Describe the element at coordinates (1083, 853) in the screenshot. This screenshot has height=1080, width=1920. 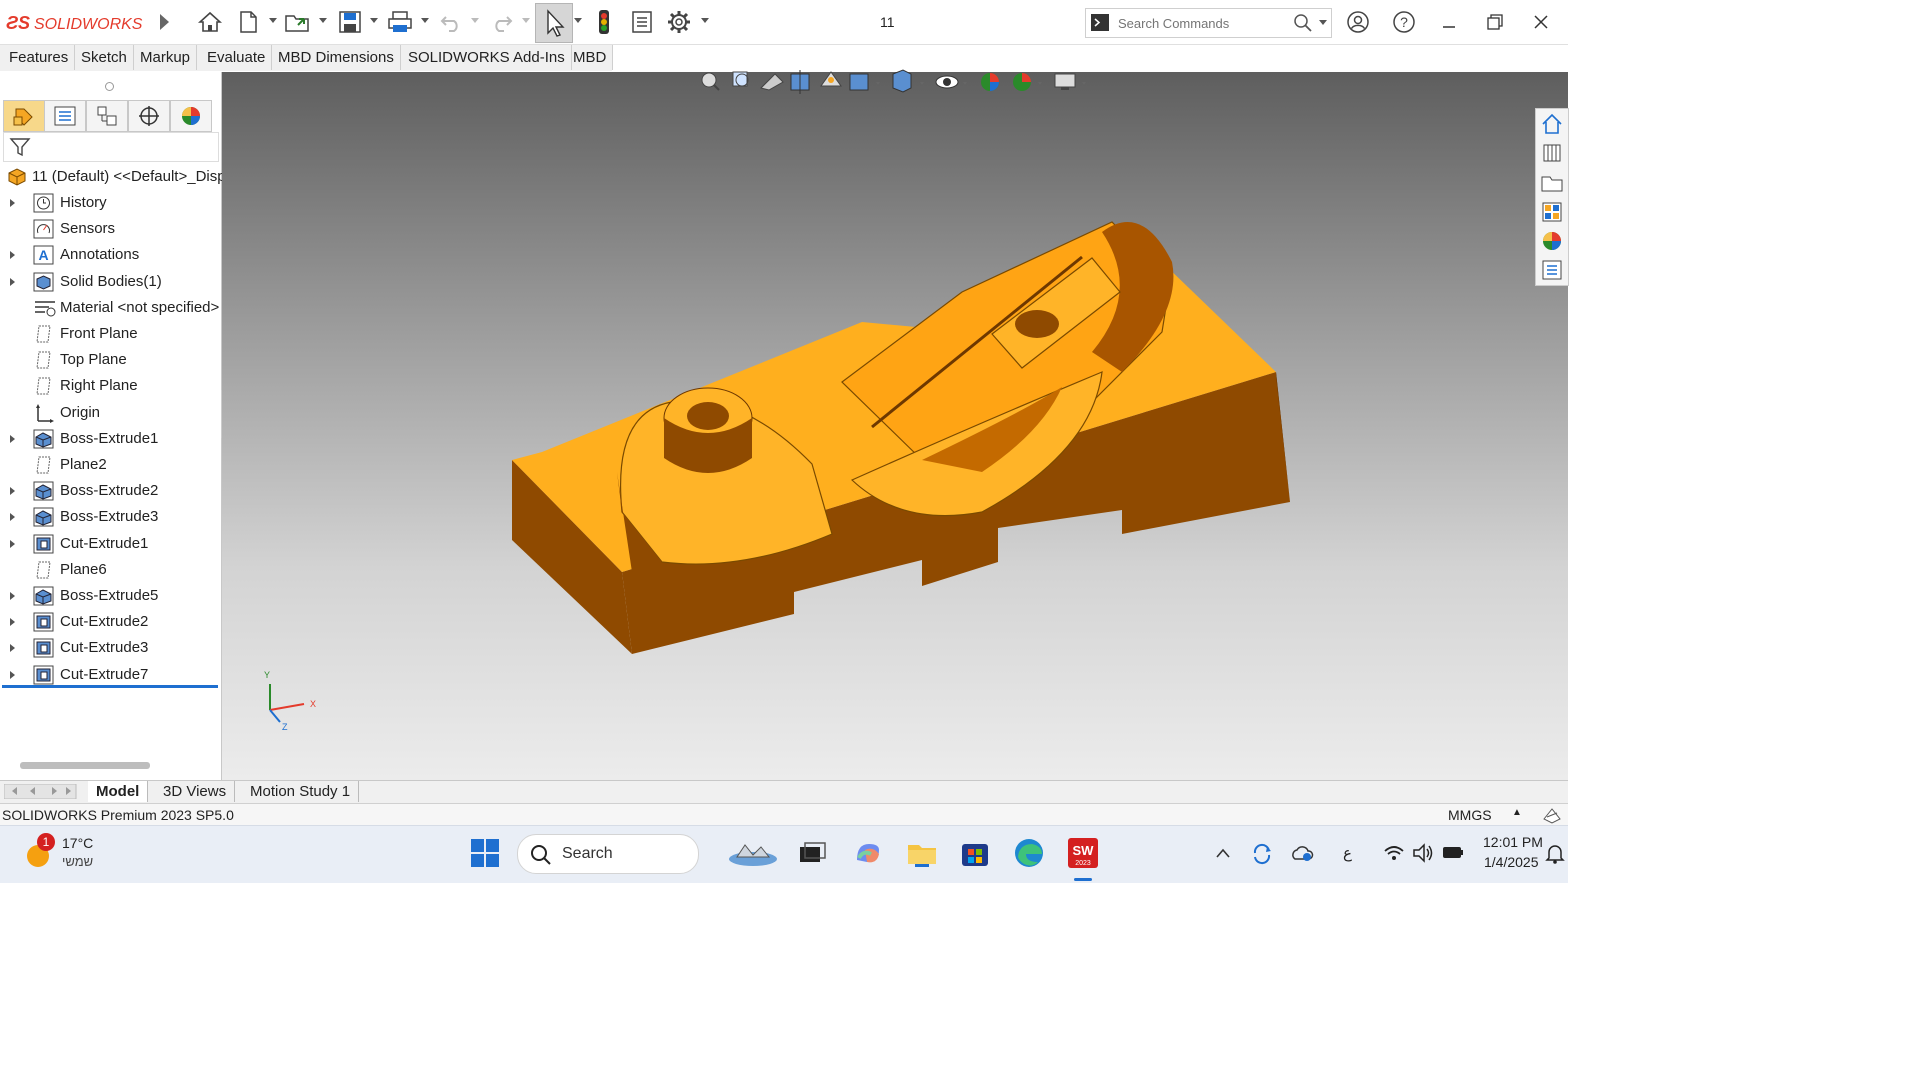
I see `solidworks-taskbar-icon: SW 2023` at that location.